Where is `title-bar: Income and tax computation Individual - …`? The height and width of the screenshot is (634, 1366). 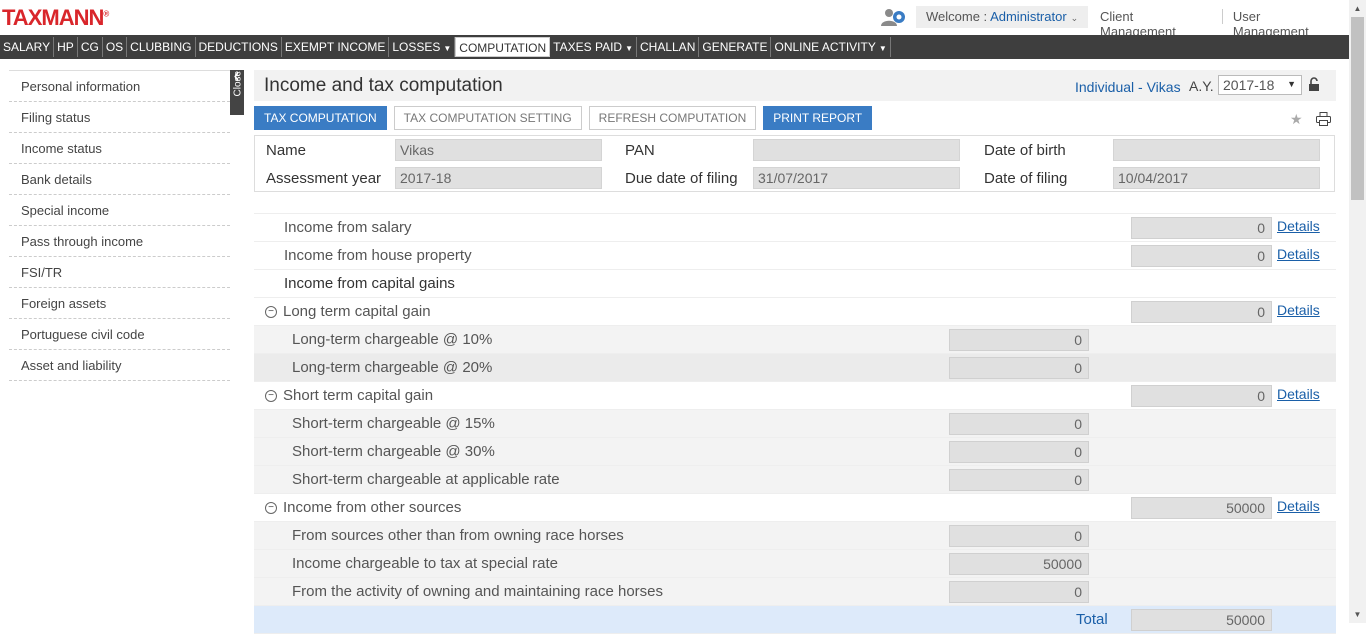 title-bar: Income and tax computation Individual - … is located at coordinates (795, 85).